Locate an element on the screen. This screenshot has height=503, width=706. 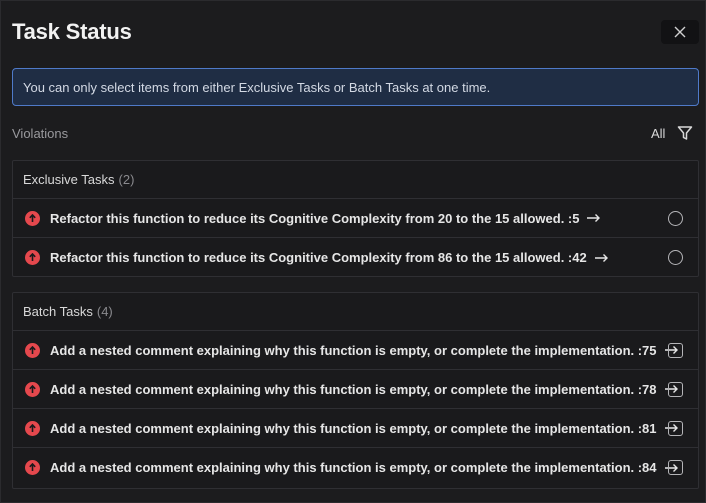
group-label: Exclusive Tasks is located at coordinates (69, 179).